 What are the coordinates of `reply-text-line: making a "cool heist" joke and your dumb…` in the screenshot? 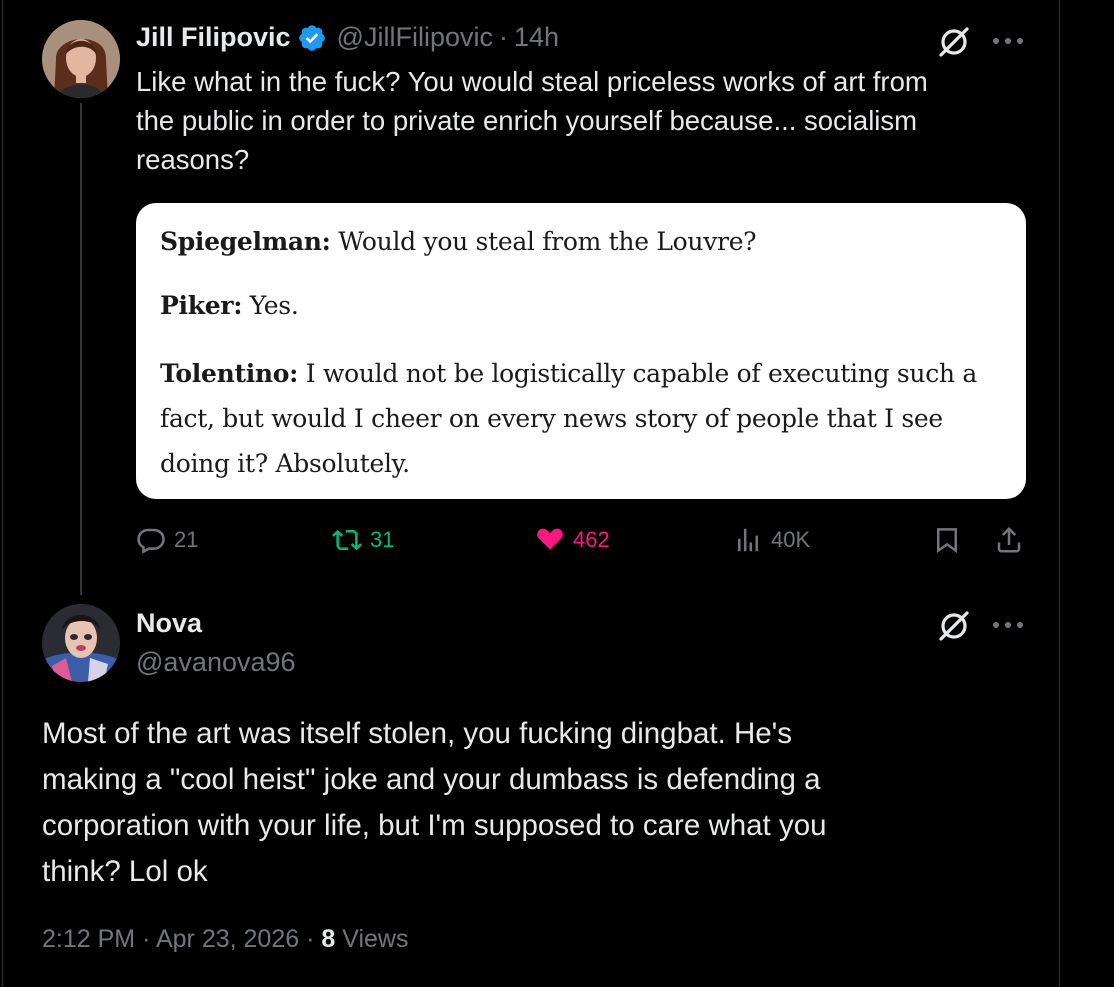 It's located at (431, 779).